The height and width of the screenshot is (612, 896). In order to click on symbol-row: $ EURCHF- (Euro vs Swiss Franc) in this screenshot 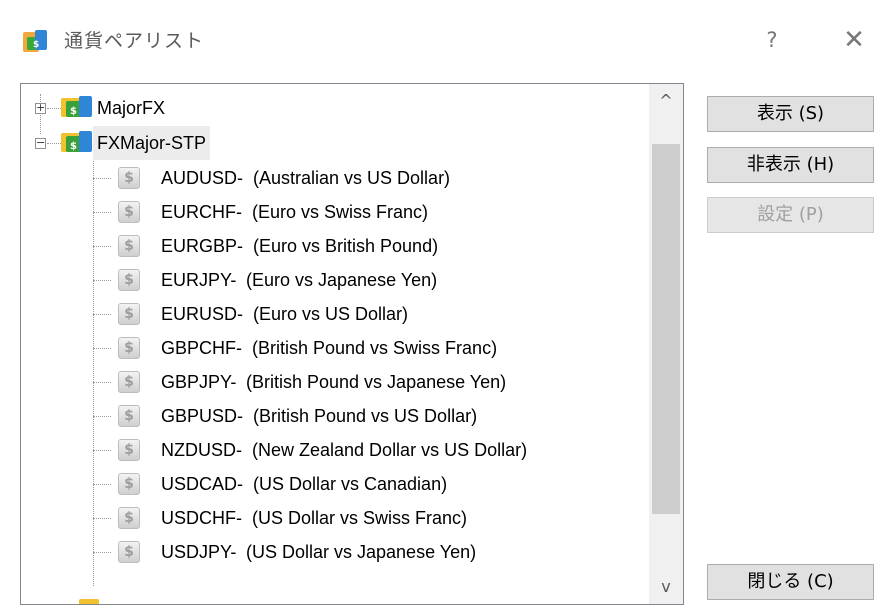, I will do `click(331, 212)`.